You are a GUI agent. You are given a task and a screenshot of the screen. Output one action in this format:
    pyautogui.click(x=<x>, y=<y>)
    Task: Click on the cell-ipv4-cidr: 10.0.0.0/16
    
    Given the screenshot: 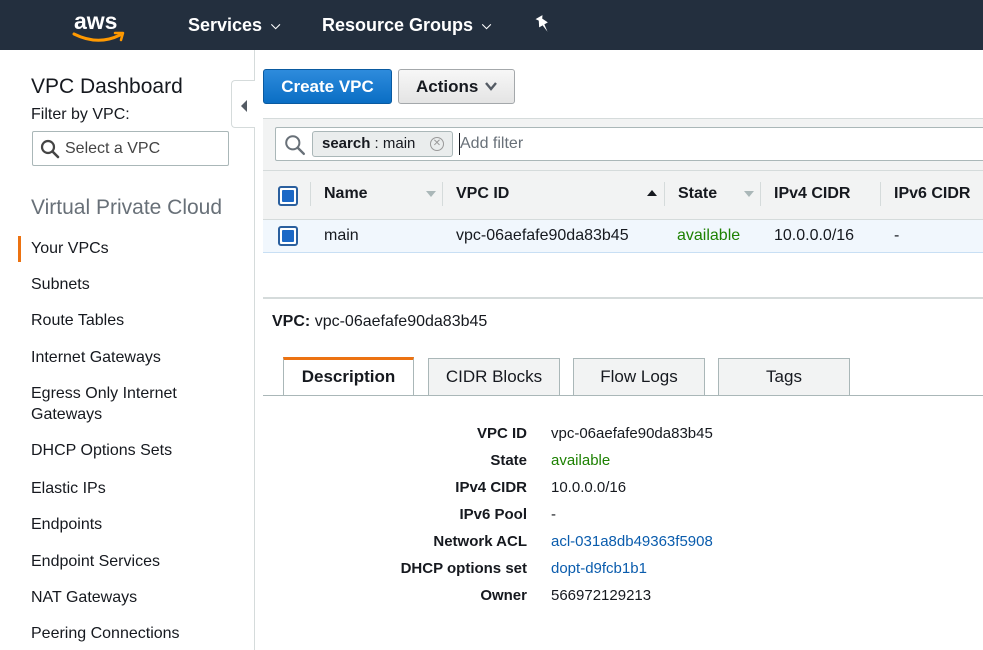 What is the action you would take?
    pyautogui.click(x=814, y=235)
    